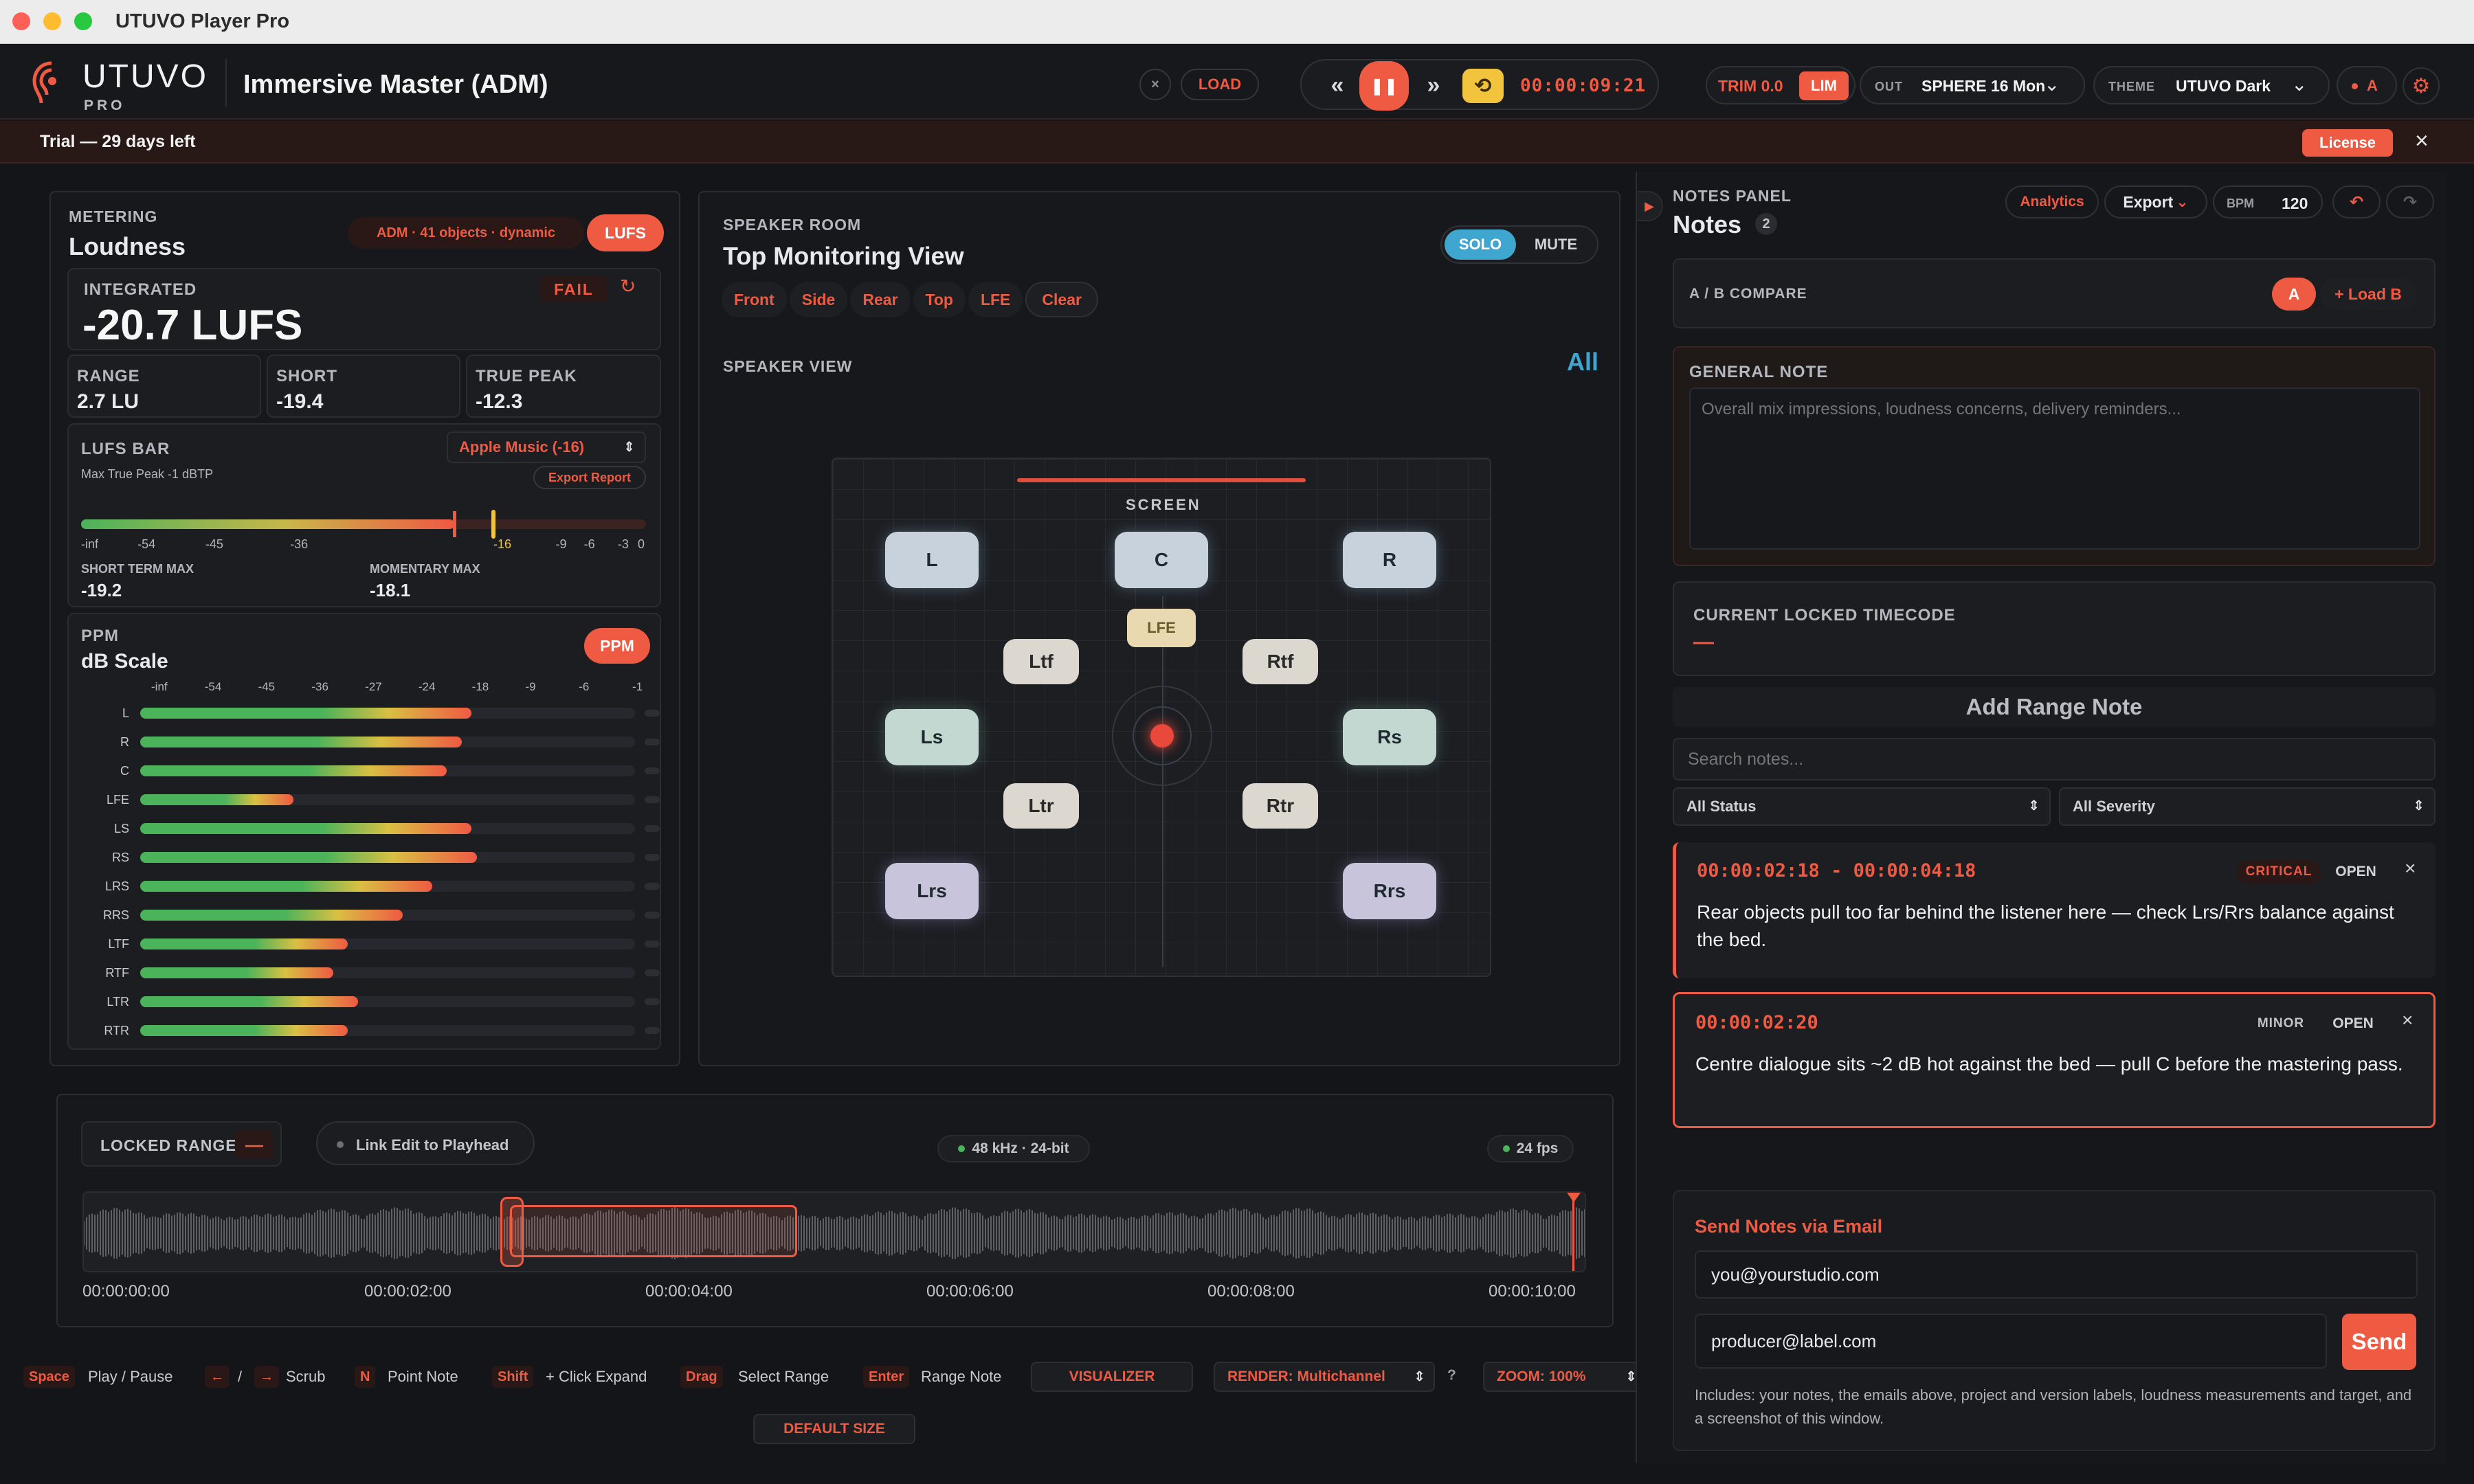 The width and height of the screenshot is (2474, 1484). Describe the element at coordinates (1384, 86) in the screenshot. I see `pause-button: ❚❚` at that location.